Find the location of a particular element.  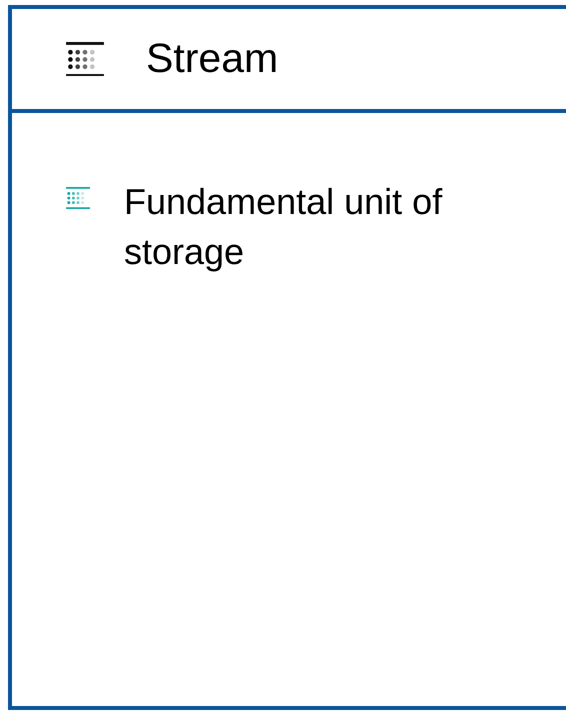

card-title: Stream is located at coordinates (212, 59).